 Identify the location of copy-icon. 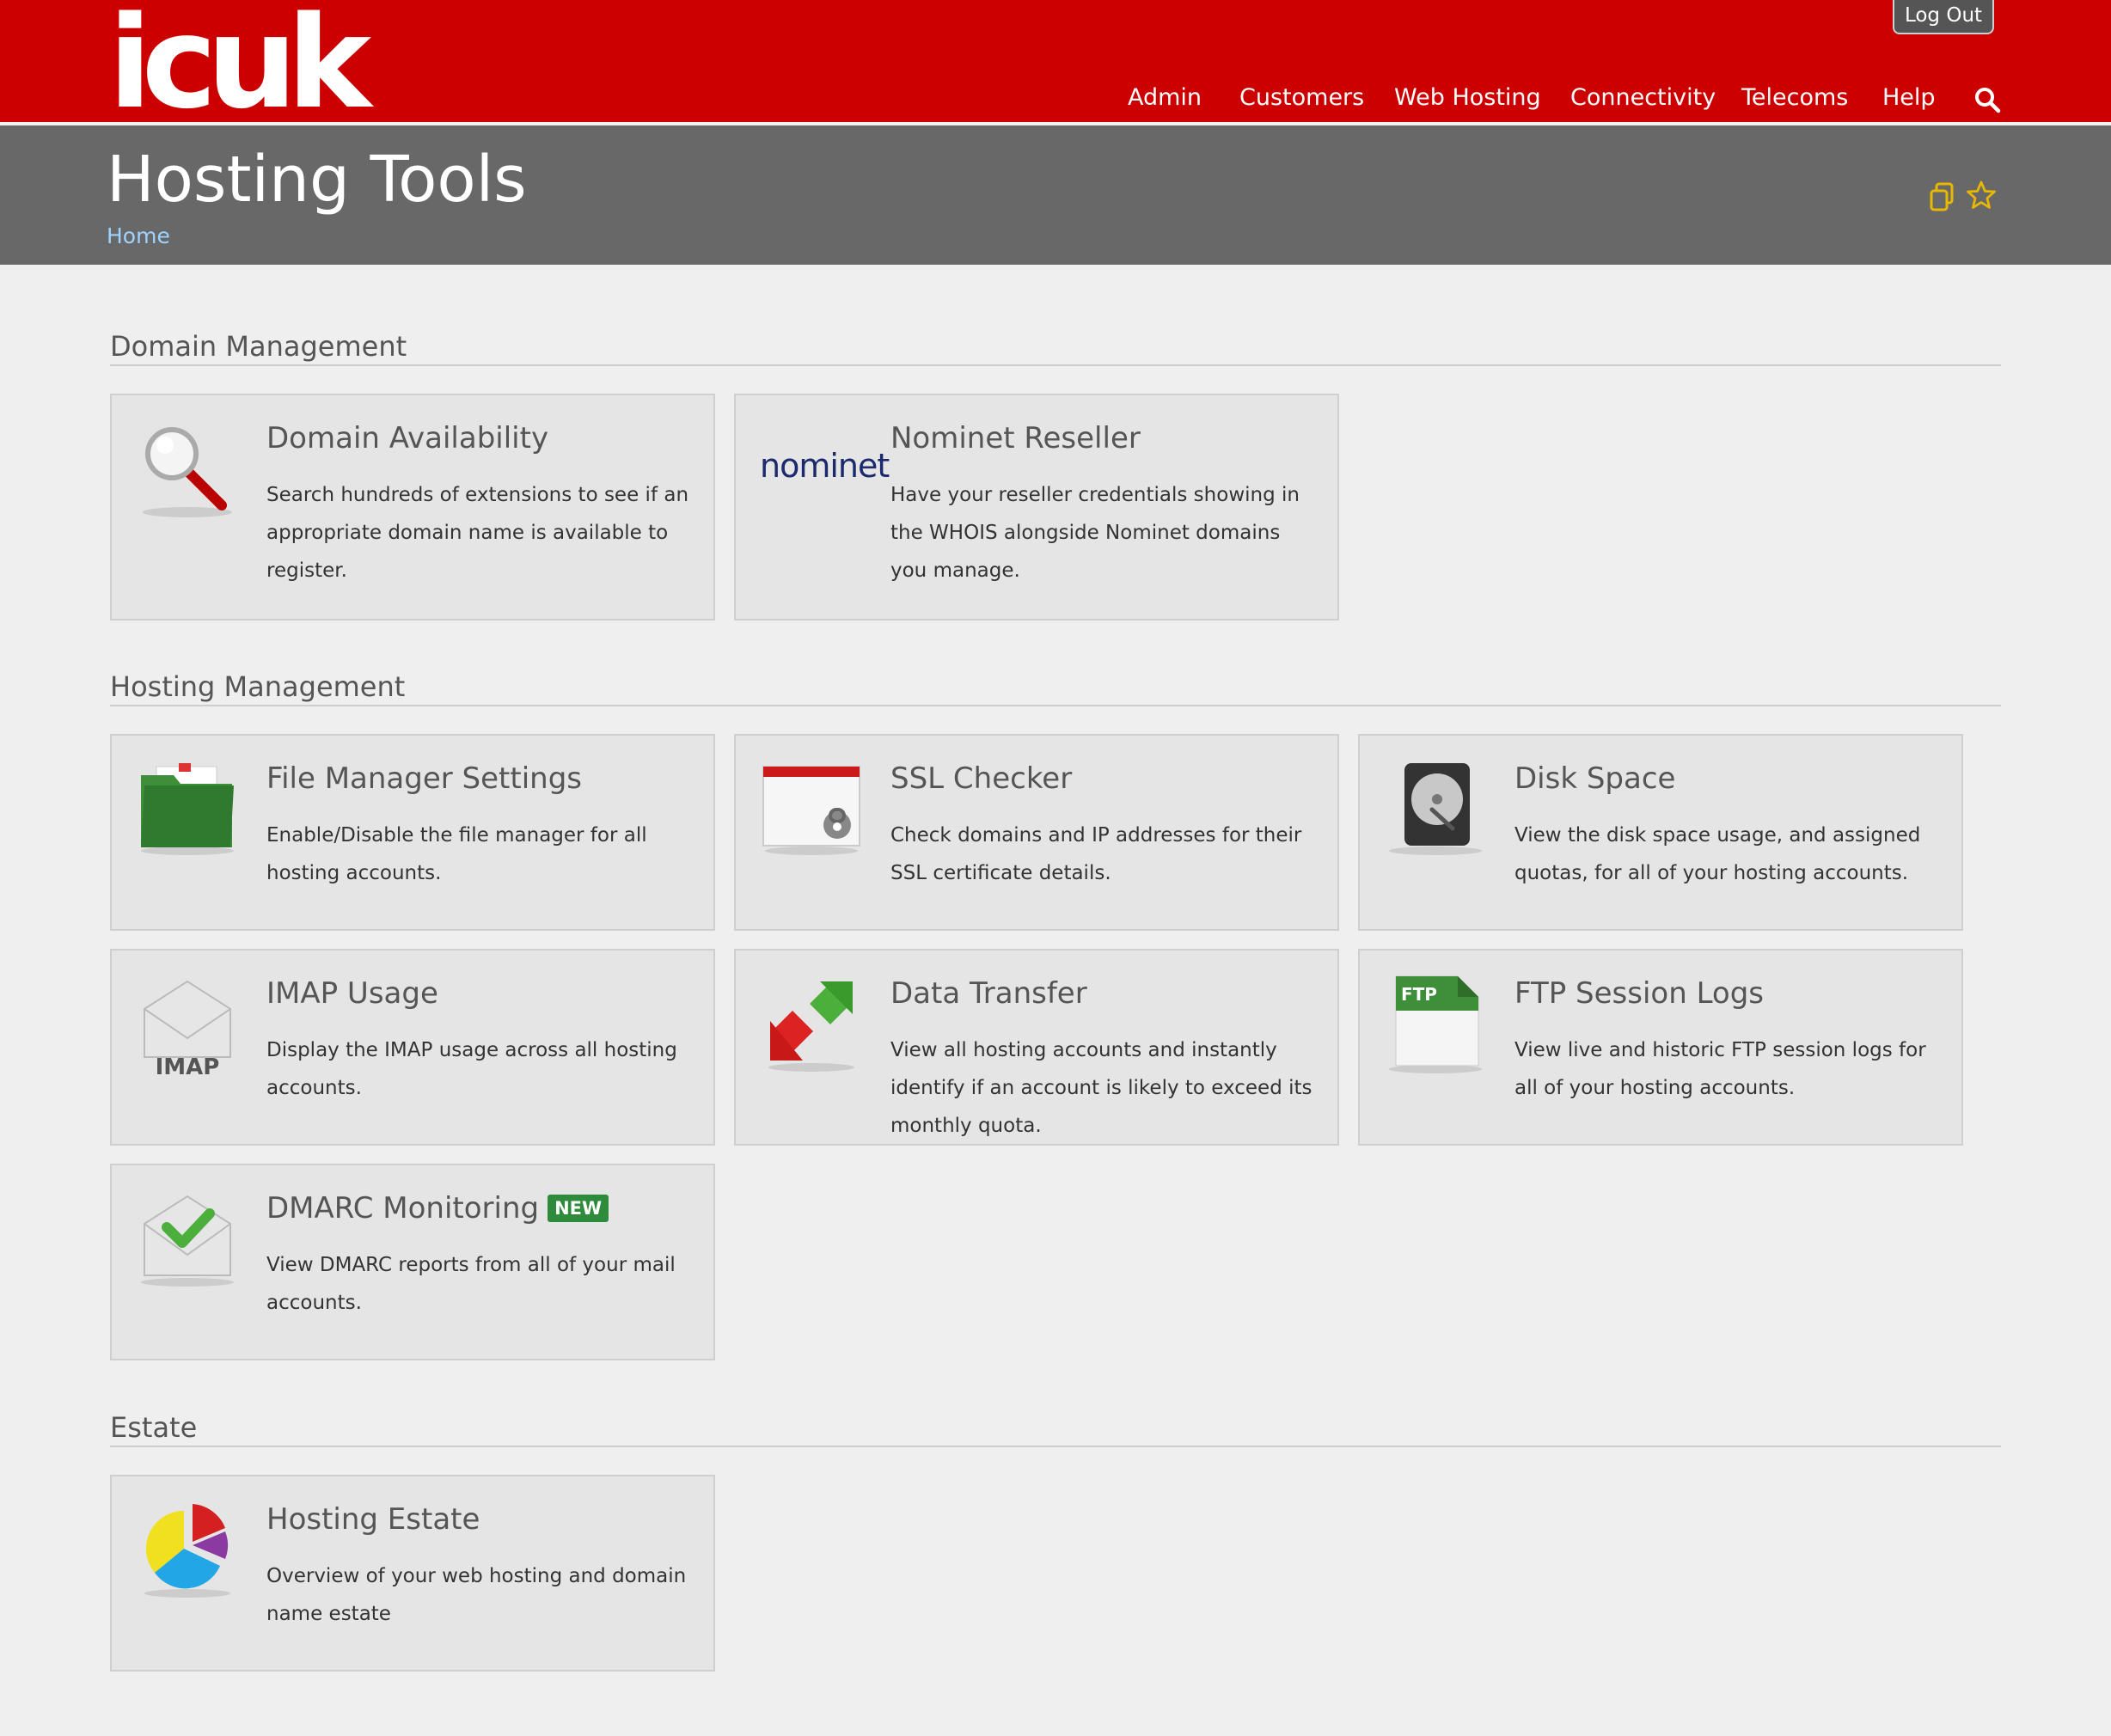
(1942, 196).